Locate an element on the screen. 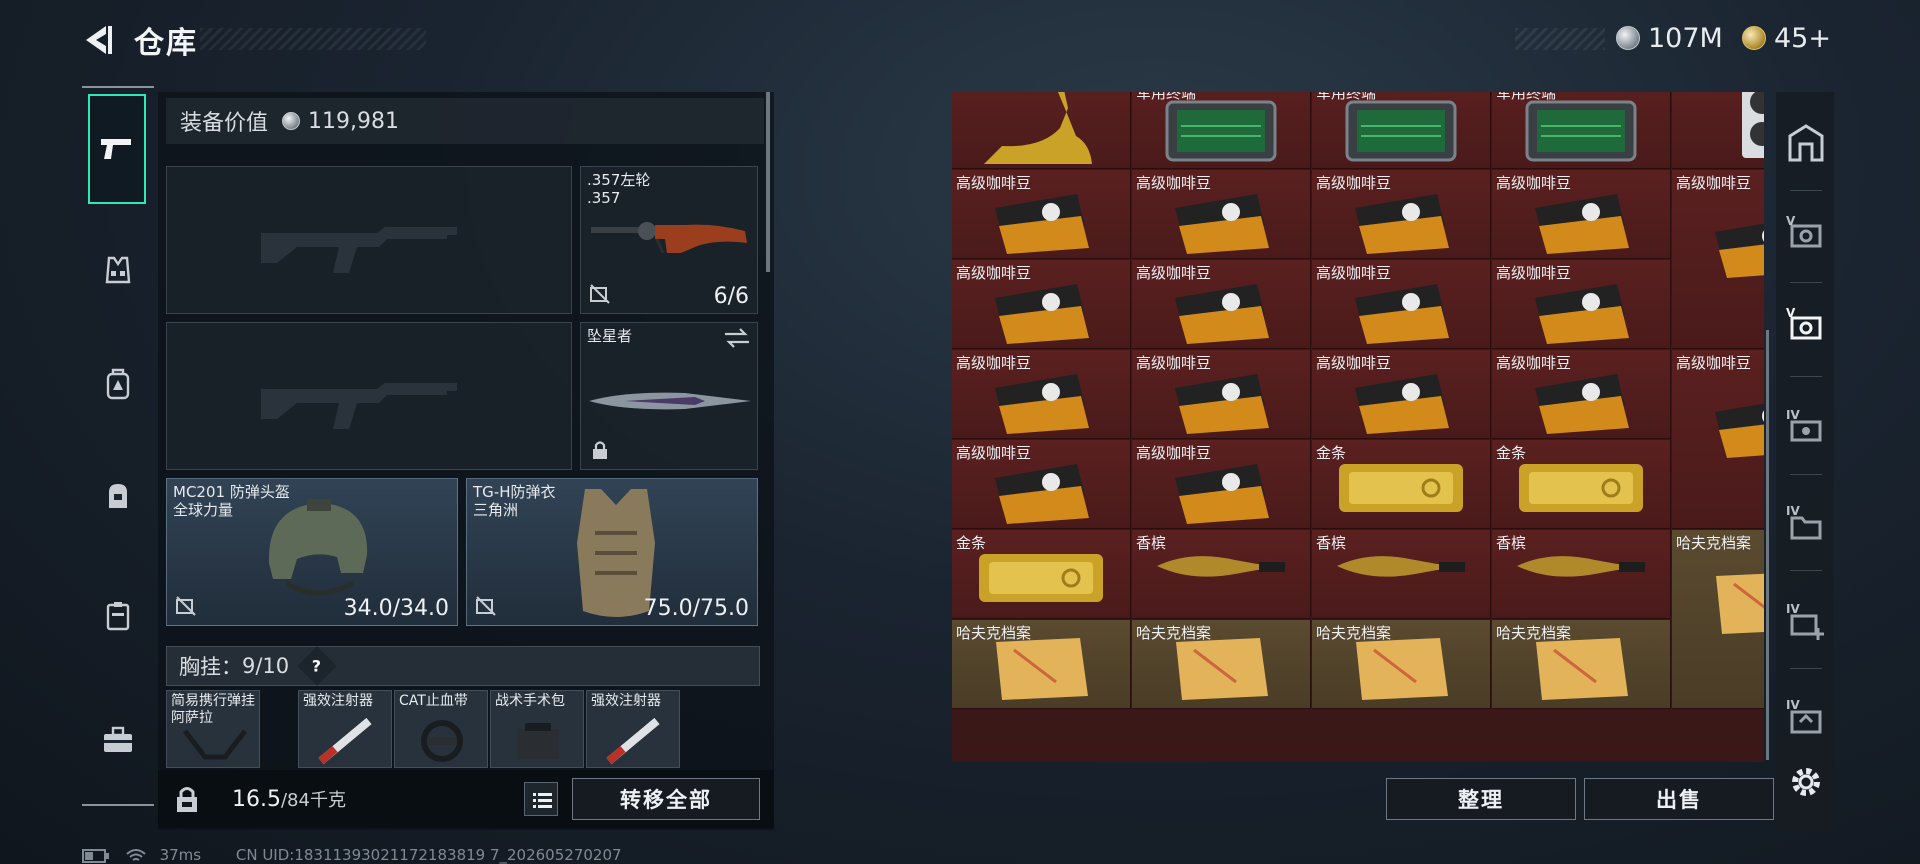  storage-tab-iv-4: IV is located at coordinates (1806, 718).